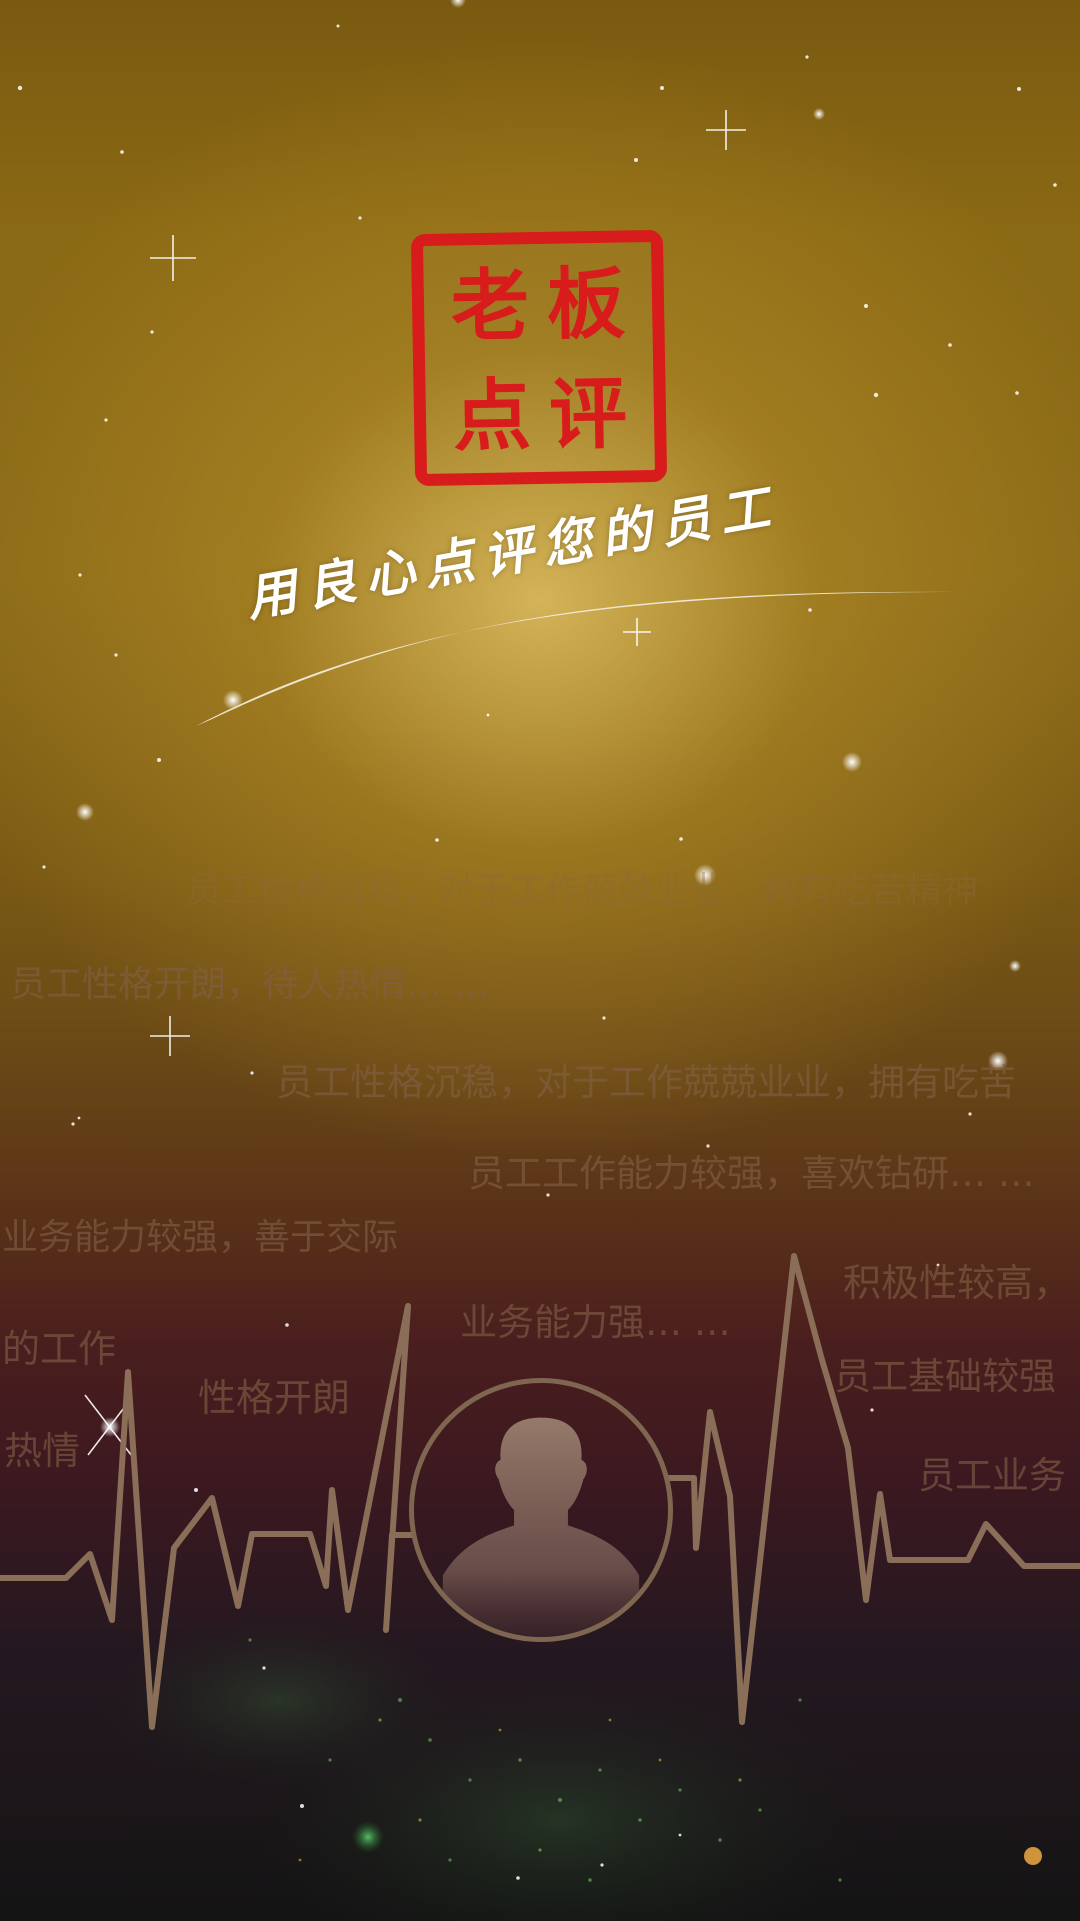 Image resolution: width=1080 pixels, height=1921 pixels. I want to click on person-silhouette-icon, so click(541, 1527).